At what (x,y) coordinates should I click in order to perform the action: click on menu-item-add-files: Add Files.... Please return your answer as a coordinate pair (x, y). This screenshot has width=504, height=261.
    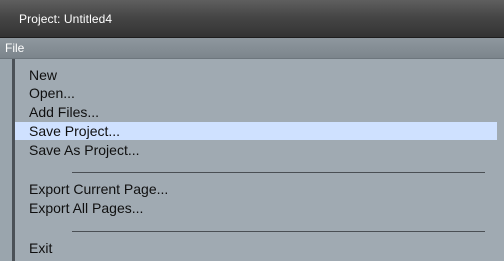
    Looking at the image, I should click on (256, 112).